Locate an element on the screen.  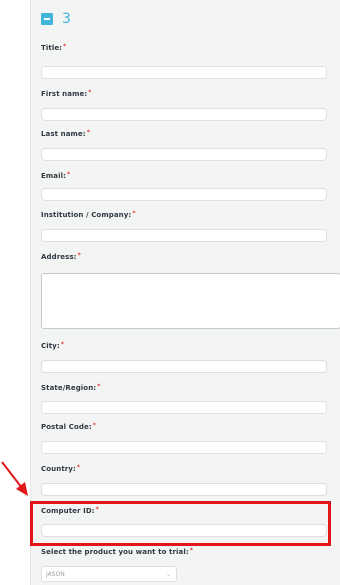
highlight-box is located at coordinates (180, 523).